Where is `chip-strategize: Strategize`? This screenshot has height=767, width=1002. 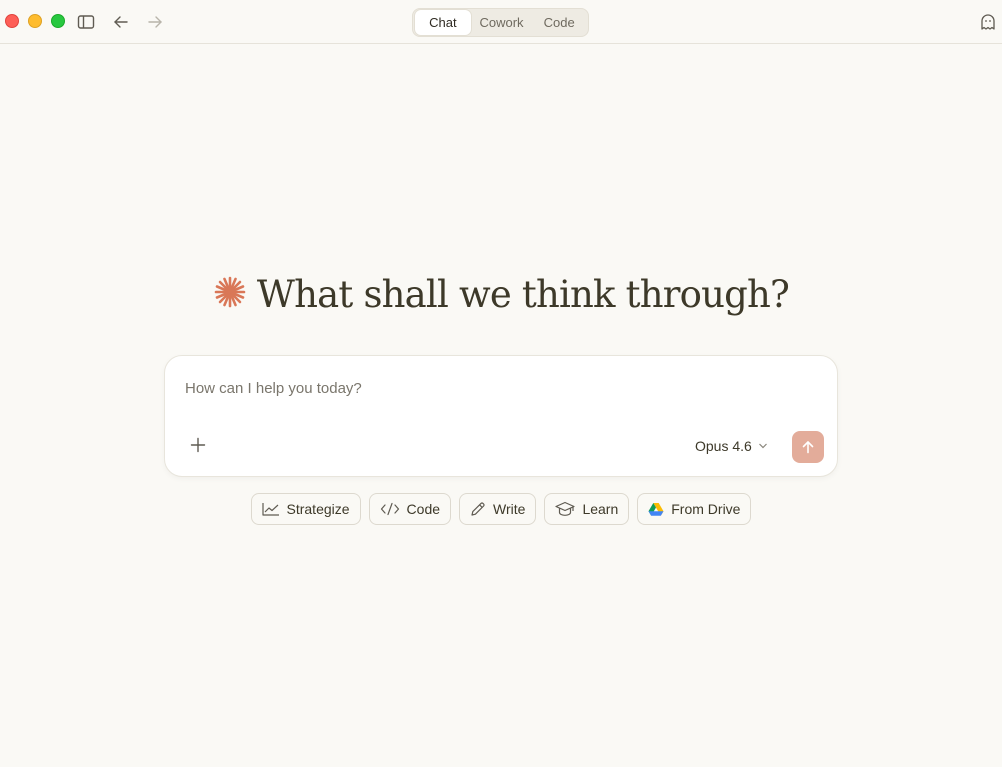
chip-strategize: Strategize is located at coordinates (305, 509).